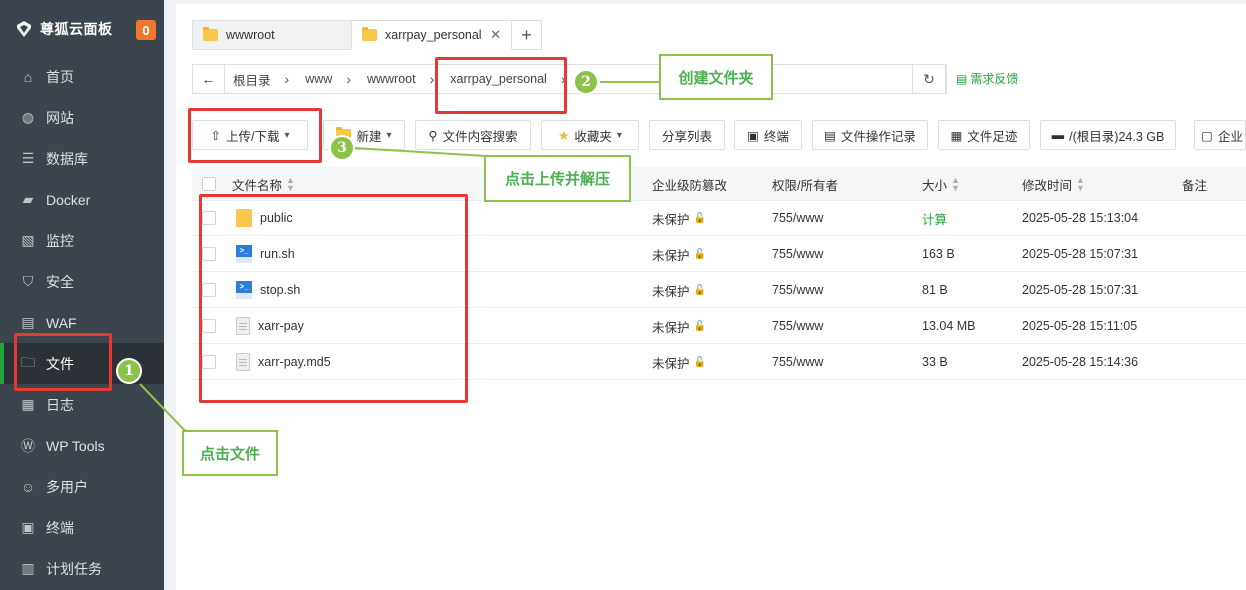 This screenshot has width=1246, height=590. I want to click on content-search-button: ⚲ 文件内容搜索, so click(473, 135).